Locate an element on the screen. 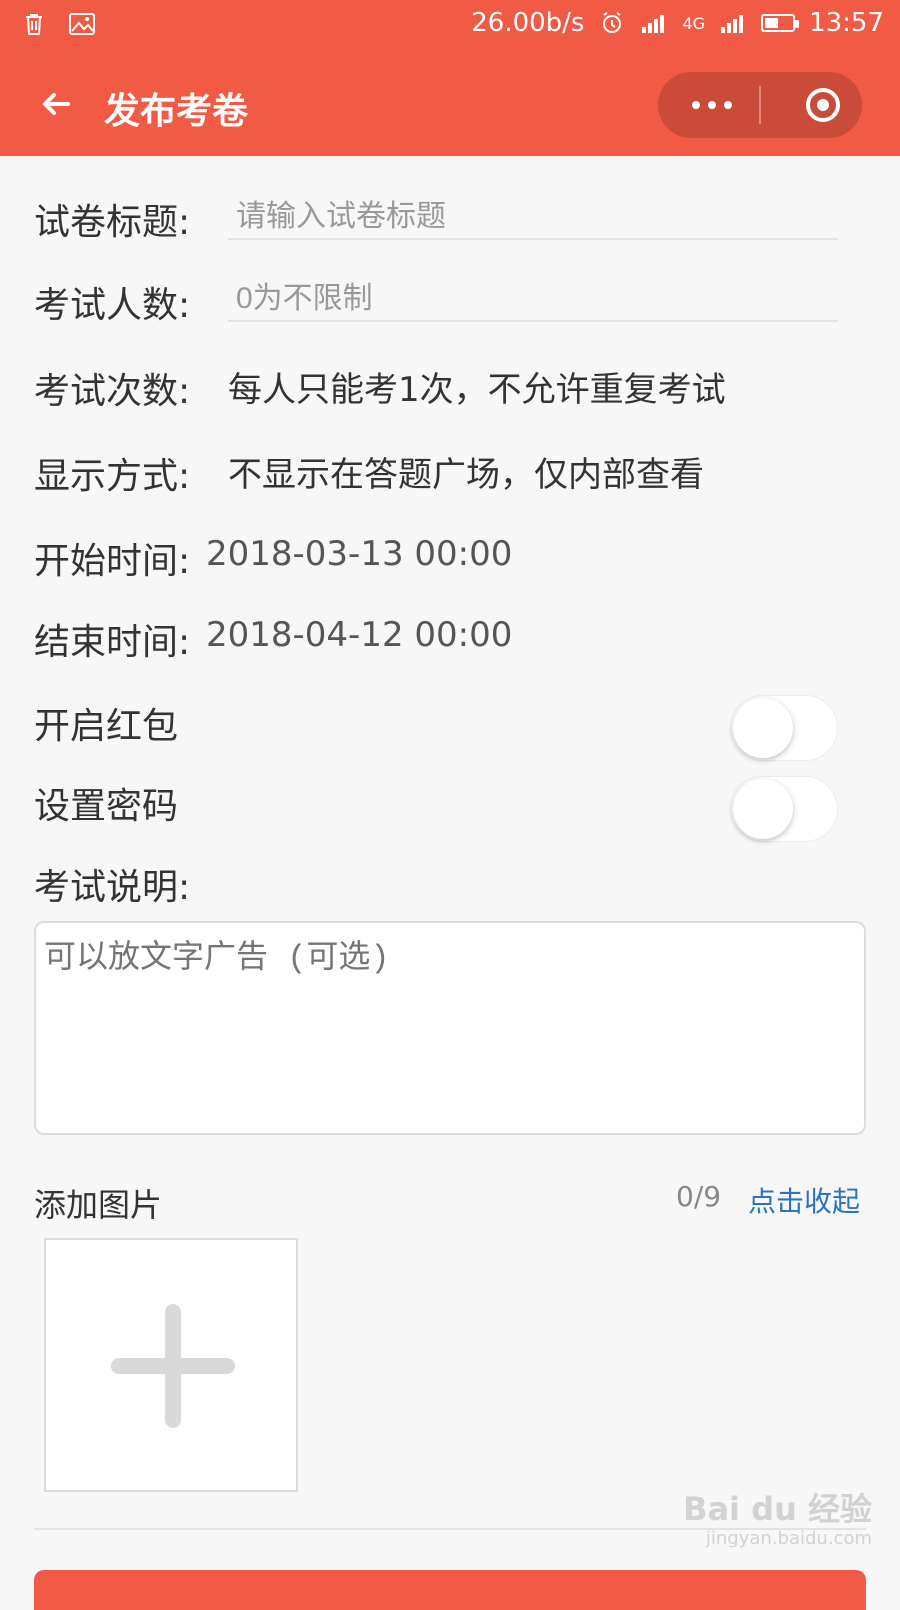  network-speed: 26.00b/s is located at coordinates (528, 23).